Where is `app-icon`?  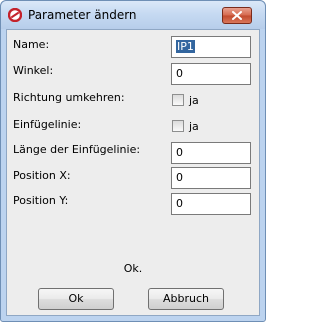
app-icon is located at coordinates (15, 15).